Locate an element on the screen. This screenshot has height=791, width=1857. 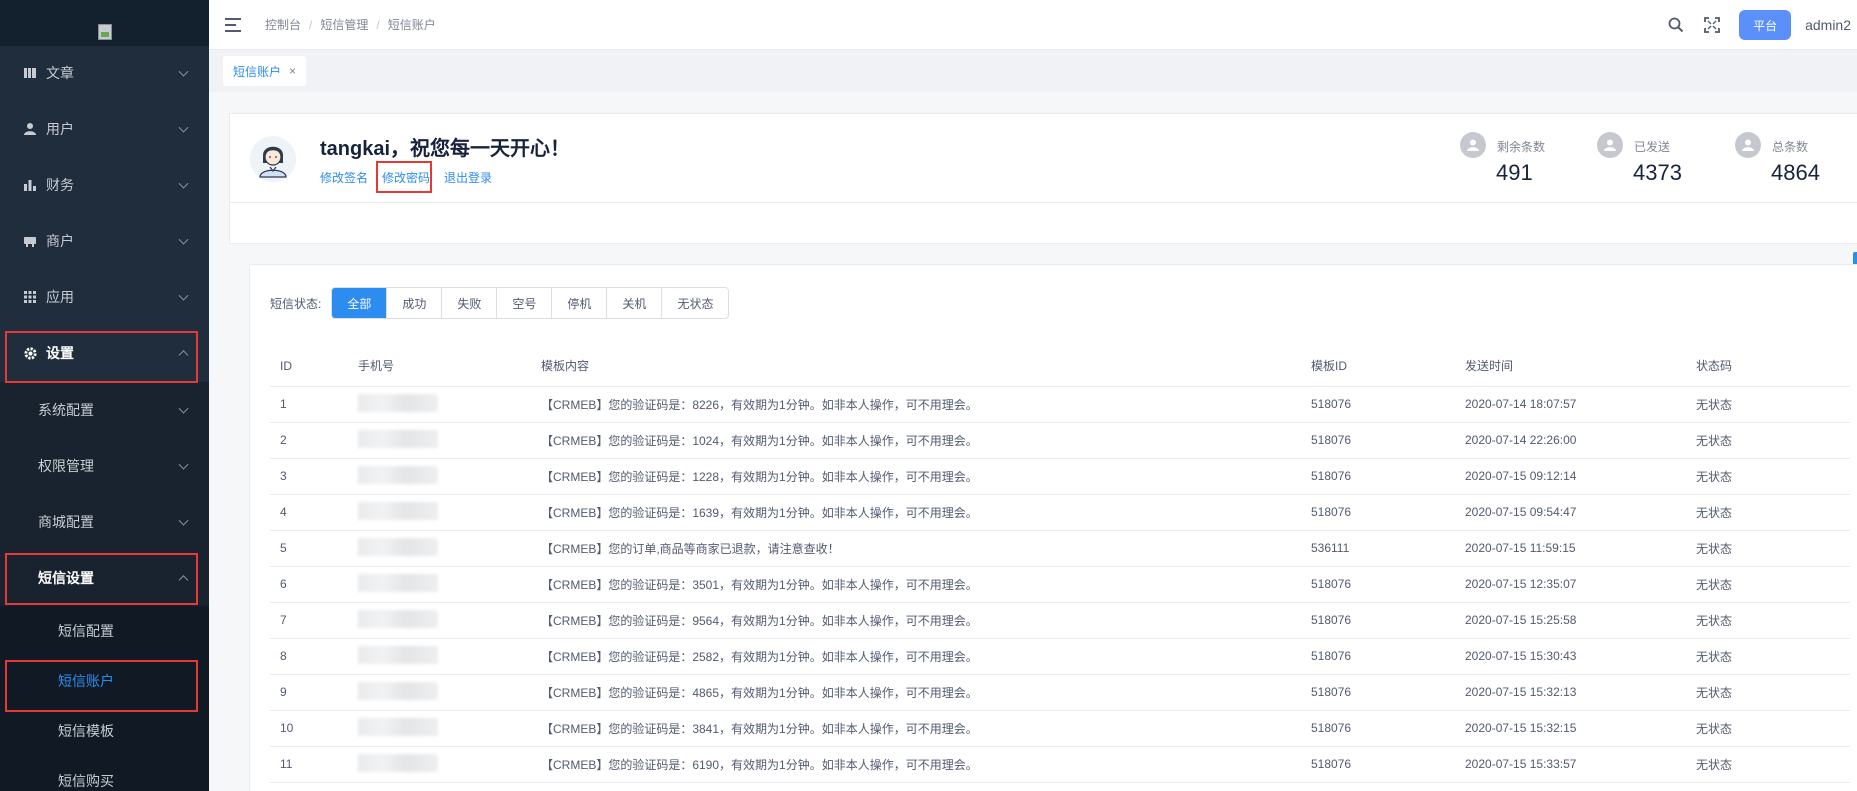
sidebar-item-articles: 文章 is located at coordinates (104, 73).